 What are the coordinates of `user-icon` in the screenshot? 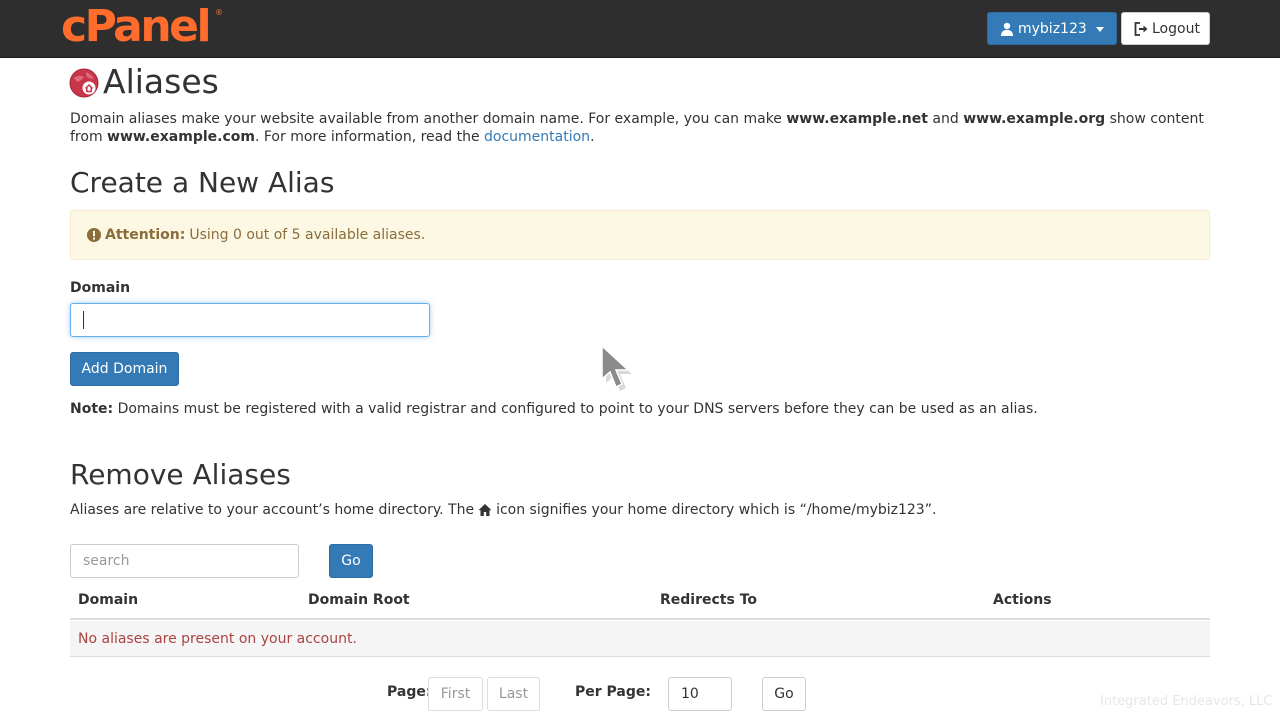 It's located at (1007, 29).